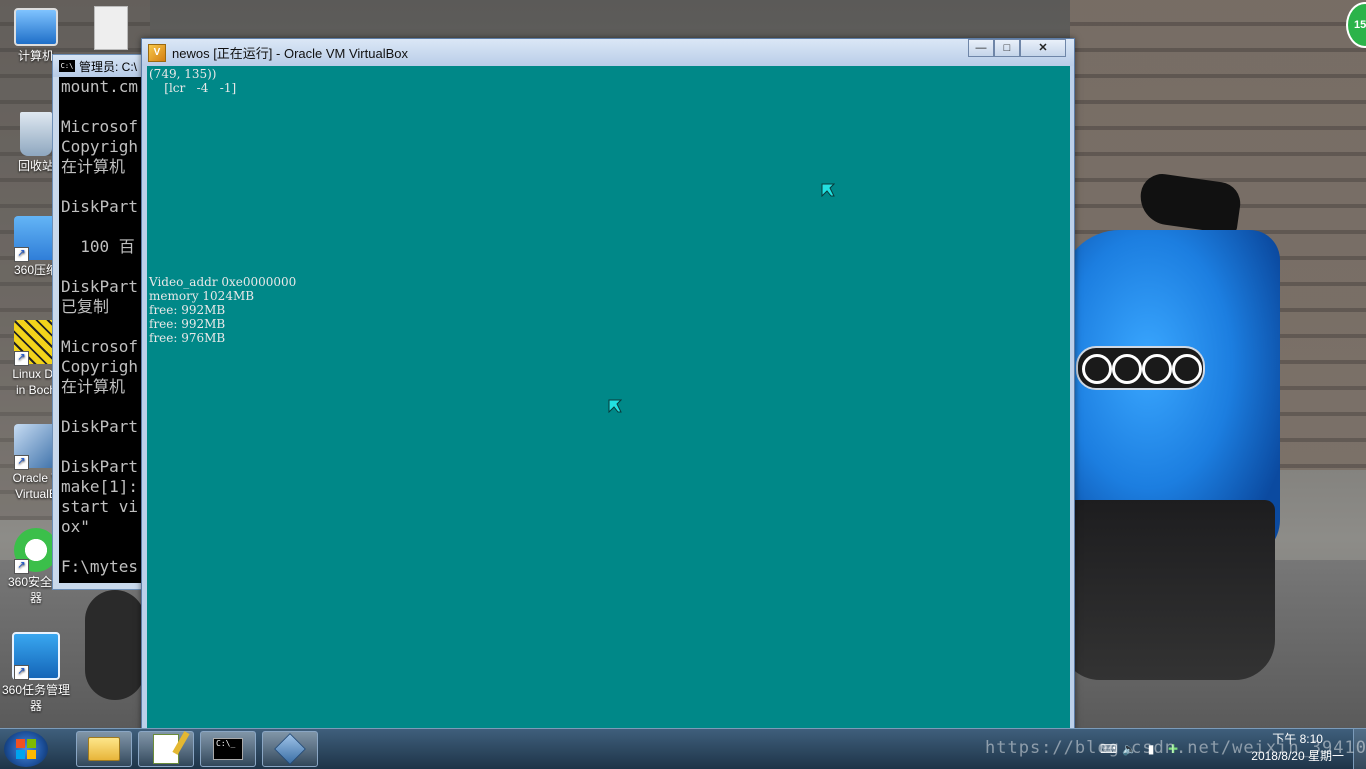 This screenshot has height=769, width=1366. Describe the element at coordinates (75, 526) in the screenshot. I see `cmd-line: ox"` at that location.